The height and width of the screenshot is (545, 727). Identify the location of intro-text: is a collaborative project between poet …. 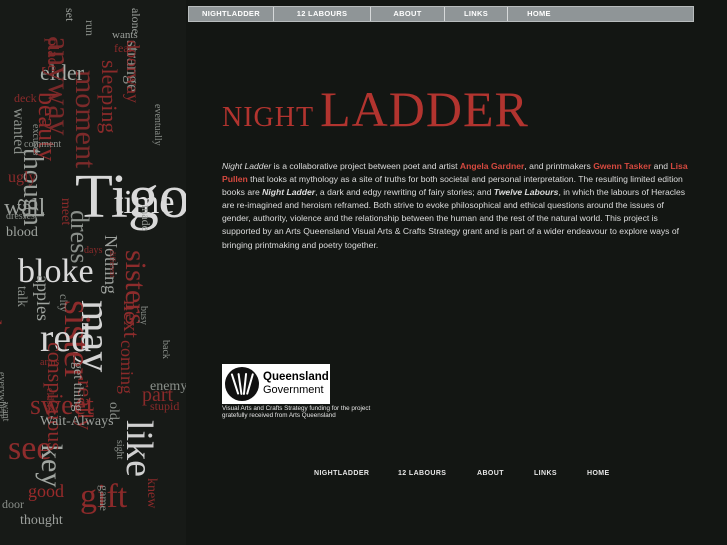
(365, 166).